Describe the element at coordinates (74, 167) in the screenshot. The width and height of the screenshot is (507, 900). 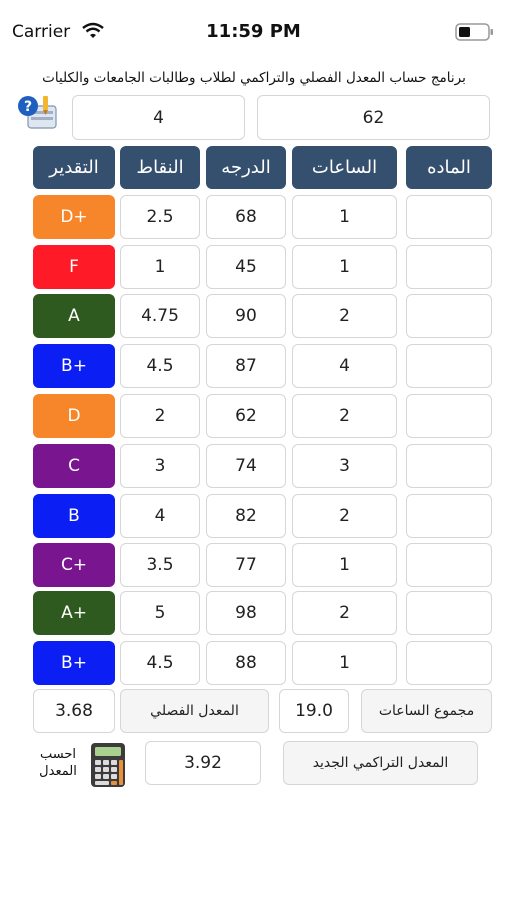
I see `header-grade: التقدير` at that location.